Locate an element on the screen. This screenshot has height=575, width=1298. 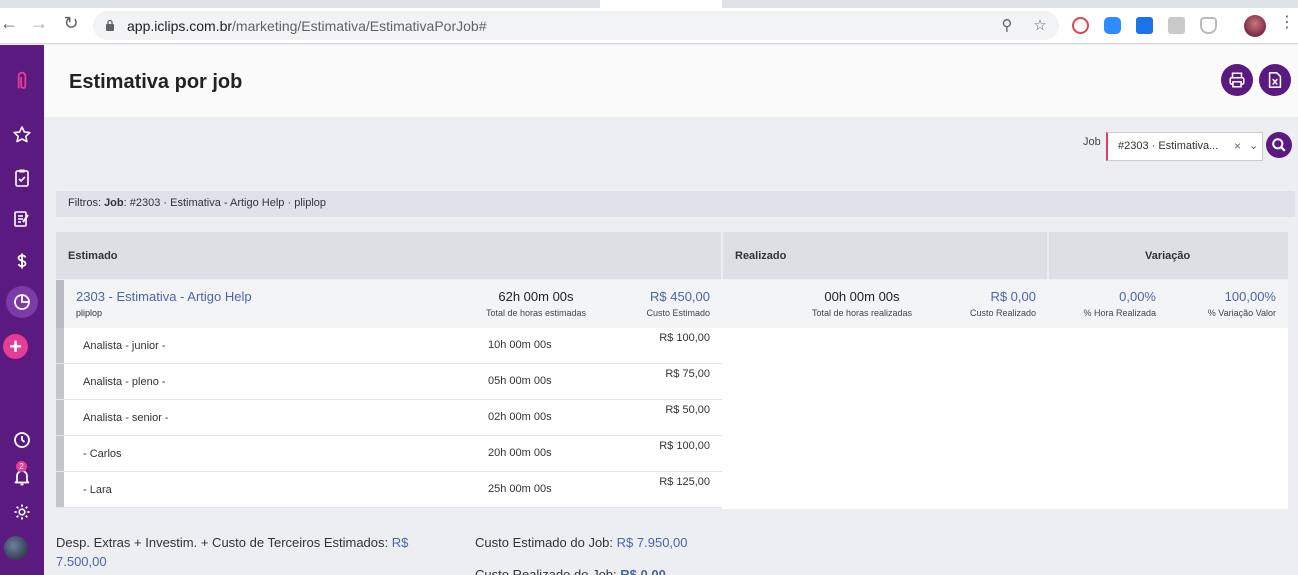
resource-hours: 25h 00m 00s is located at coordinates (520, 489).